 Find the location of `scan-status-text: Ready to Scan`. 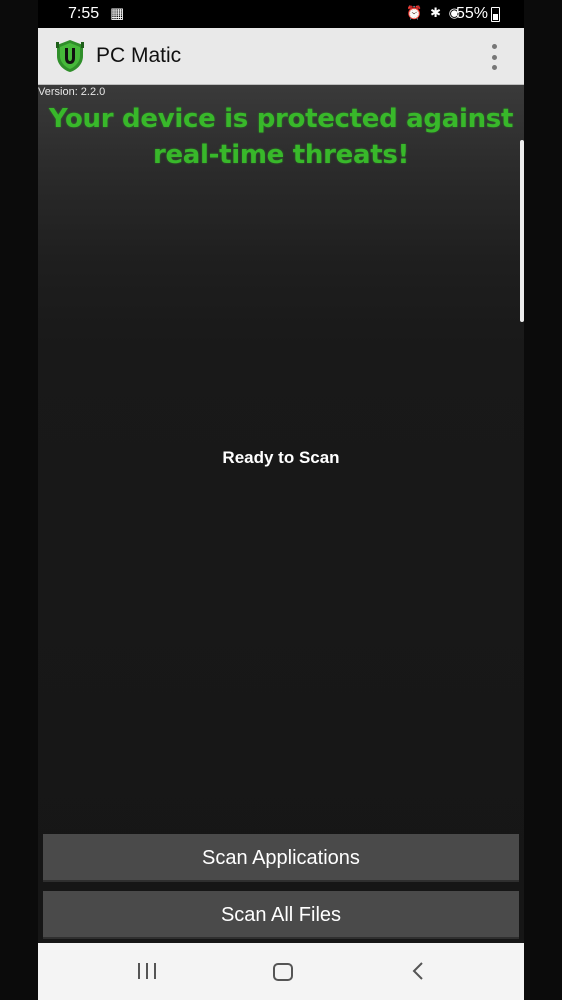

scan-status-text: Ready to Scan is located at coordinates (281, 457).